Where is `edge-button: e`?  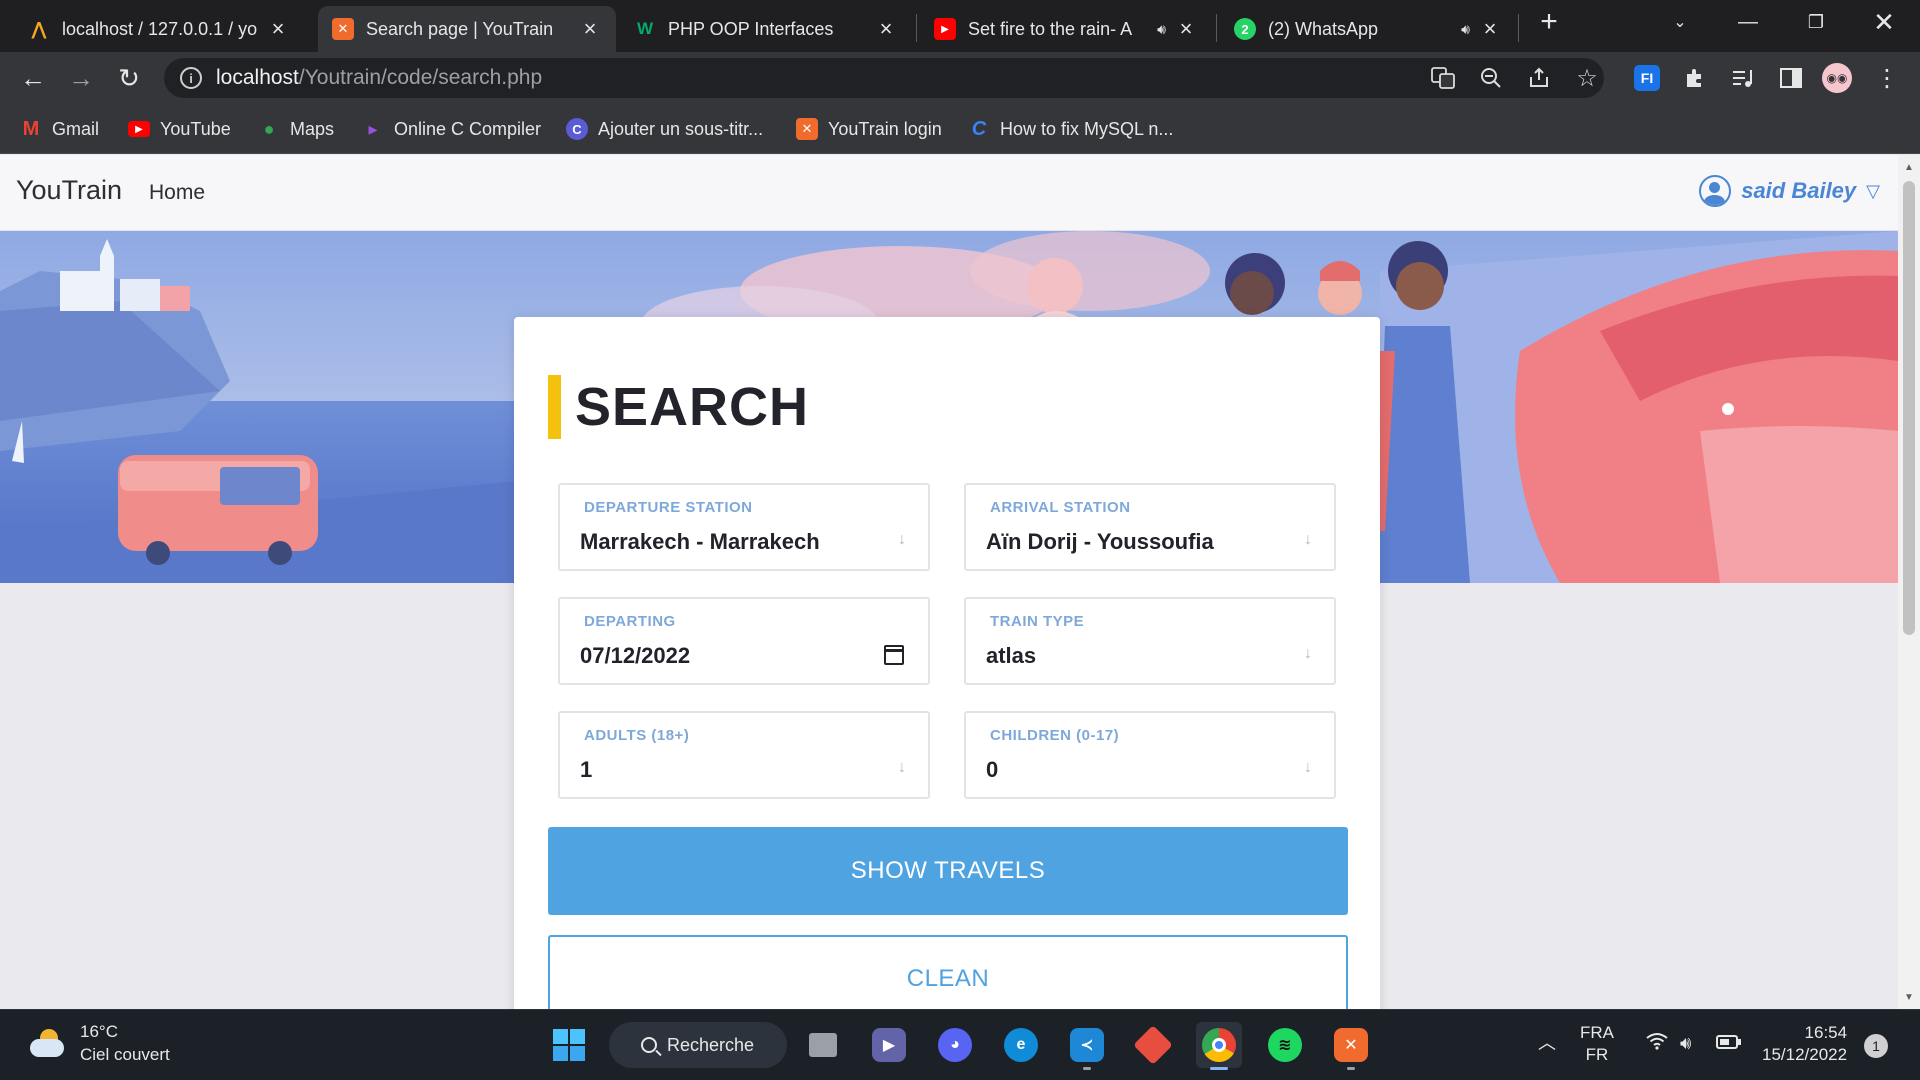
edge-button: e is located at coordinates (1021, 1045).